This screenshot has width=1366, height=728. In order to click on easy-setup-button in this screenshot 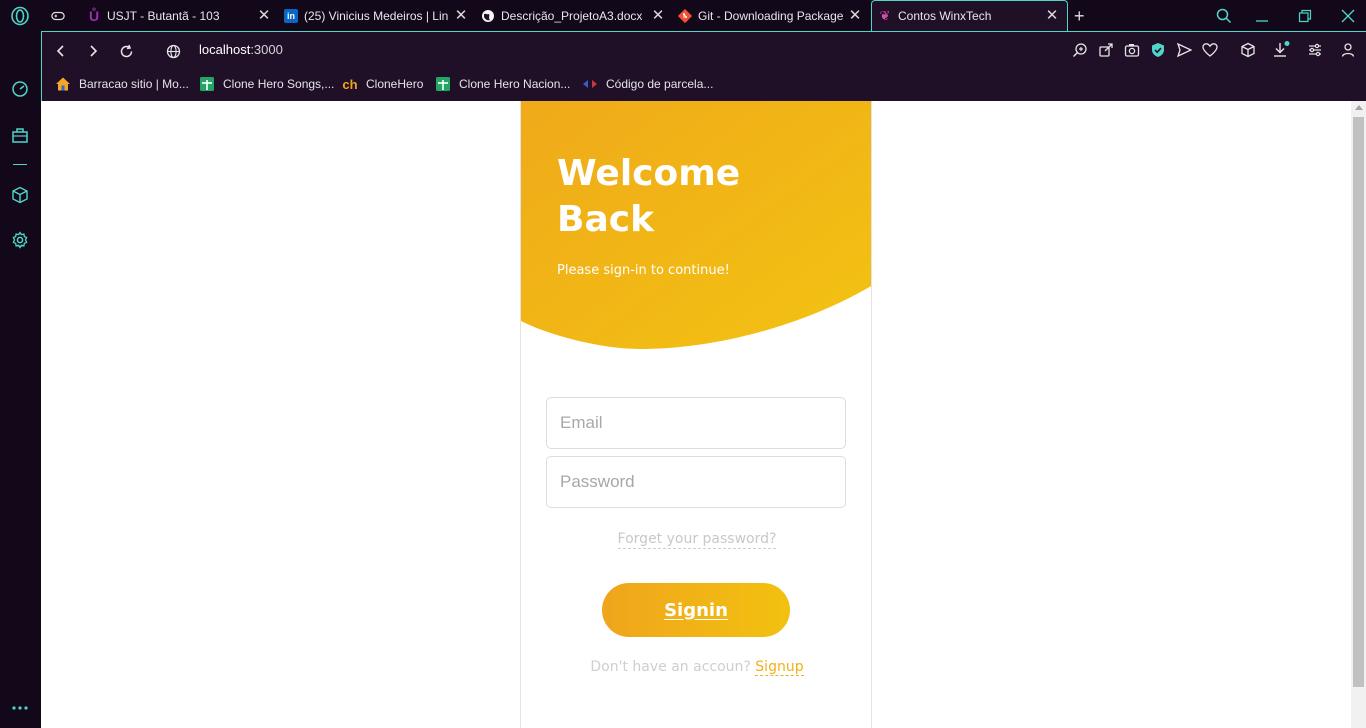, I will do `click(1315, 50)`.